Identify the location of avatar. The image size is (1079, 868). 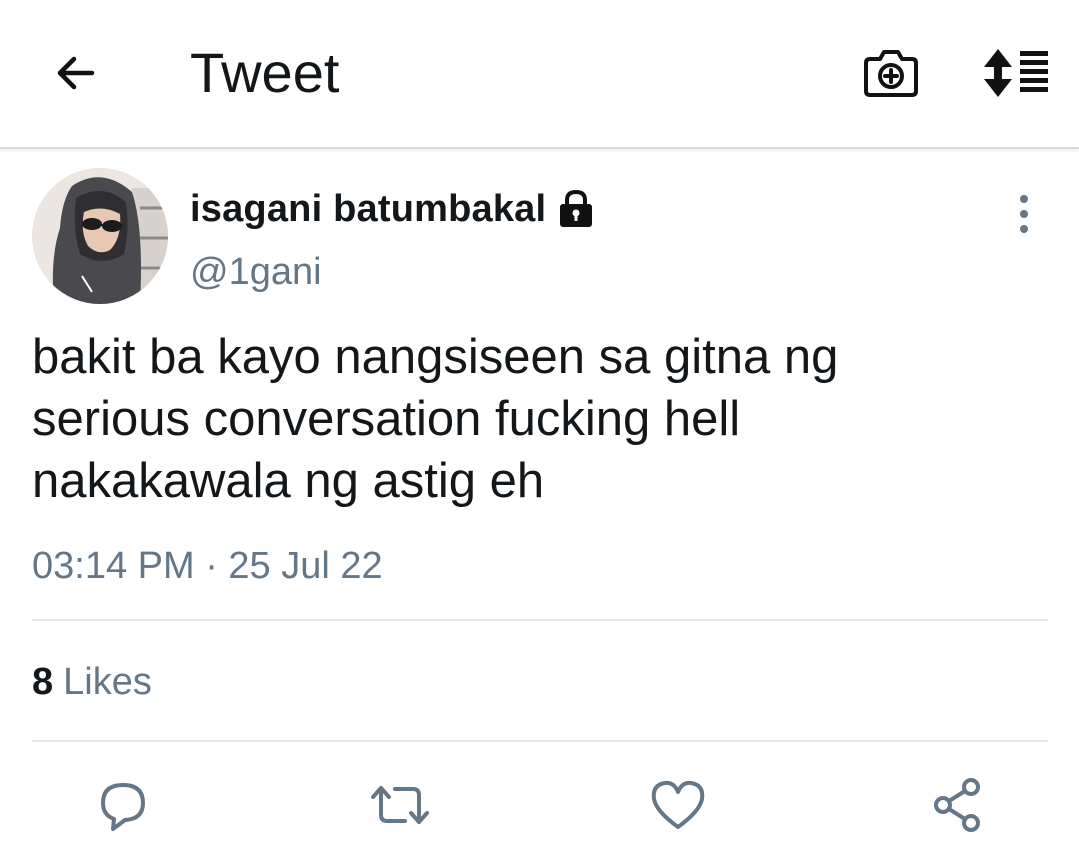
(100, 236).